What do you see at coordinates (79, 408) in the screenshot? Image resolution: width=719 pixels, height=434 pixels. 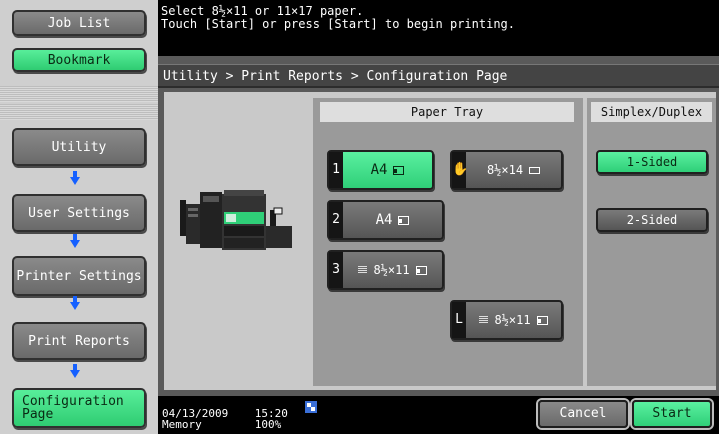 I see `nav-configuration-page-button: Configuration Page` at bounding box center [79, 408].